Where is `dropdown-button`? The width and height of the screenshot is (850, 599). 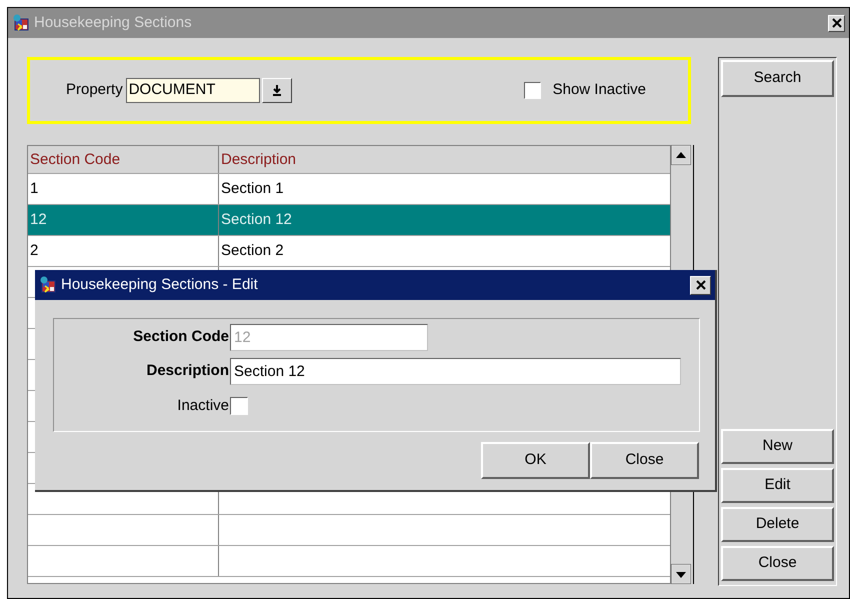 dropdown-button is located at coordinates (277, 90).